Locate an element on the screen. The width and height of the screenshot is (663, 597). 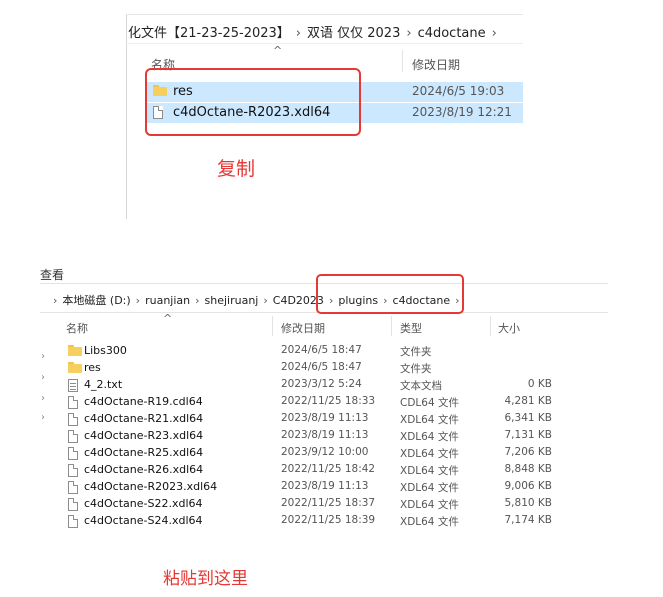
column-header-size: 大小 is located at coordinates (509, 328).